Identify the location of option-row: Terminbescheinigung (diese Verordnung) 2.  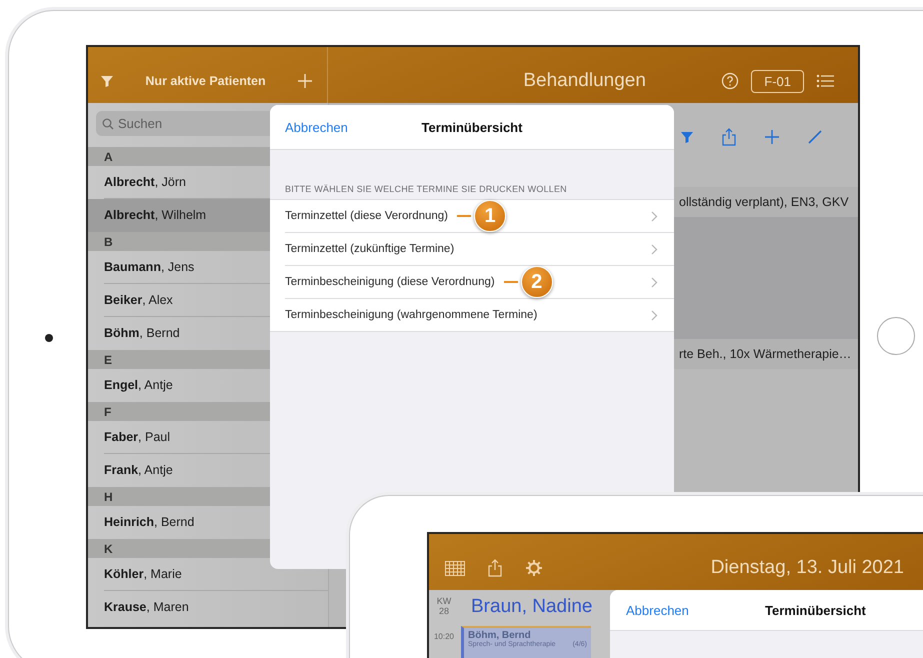
(472, 282).